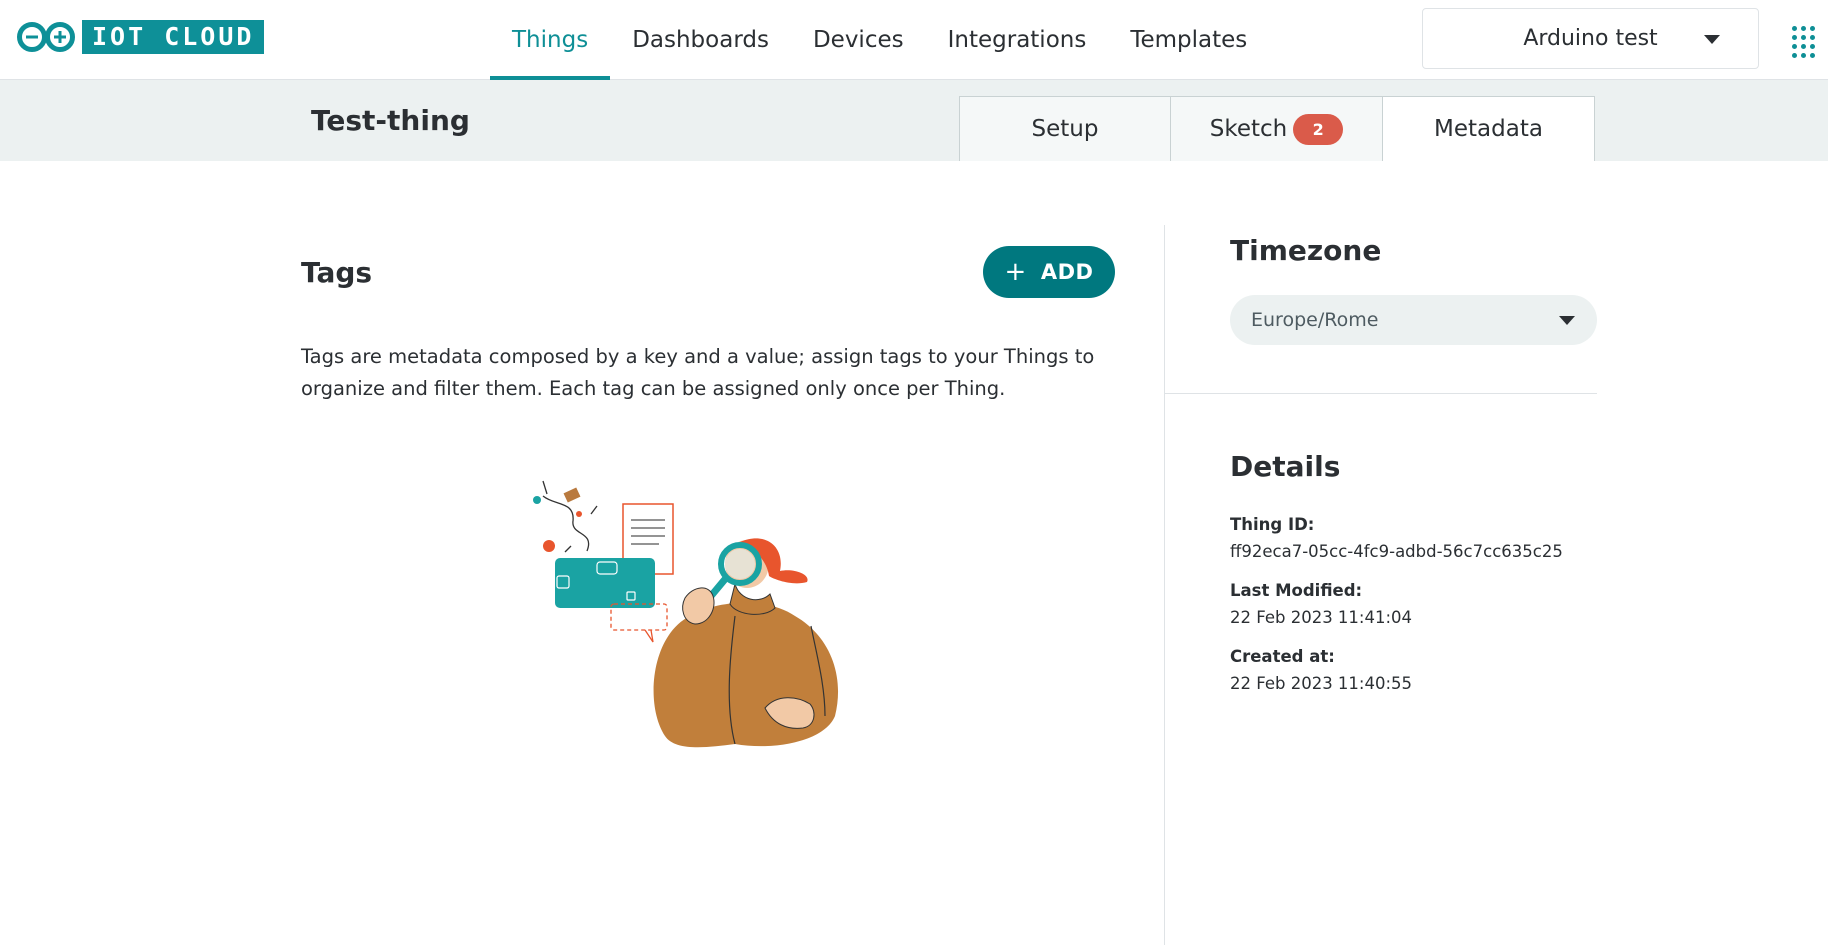 Image resolution: width=1828 pixels, height=945 pixels. I want to click on tab-label: Sketch, so click(1248, 129).